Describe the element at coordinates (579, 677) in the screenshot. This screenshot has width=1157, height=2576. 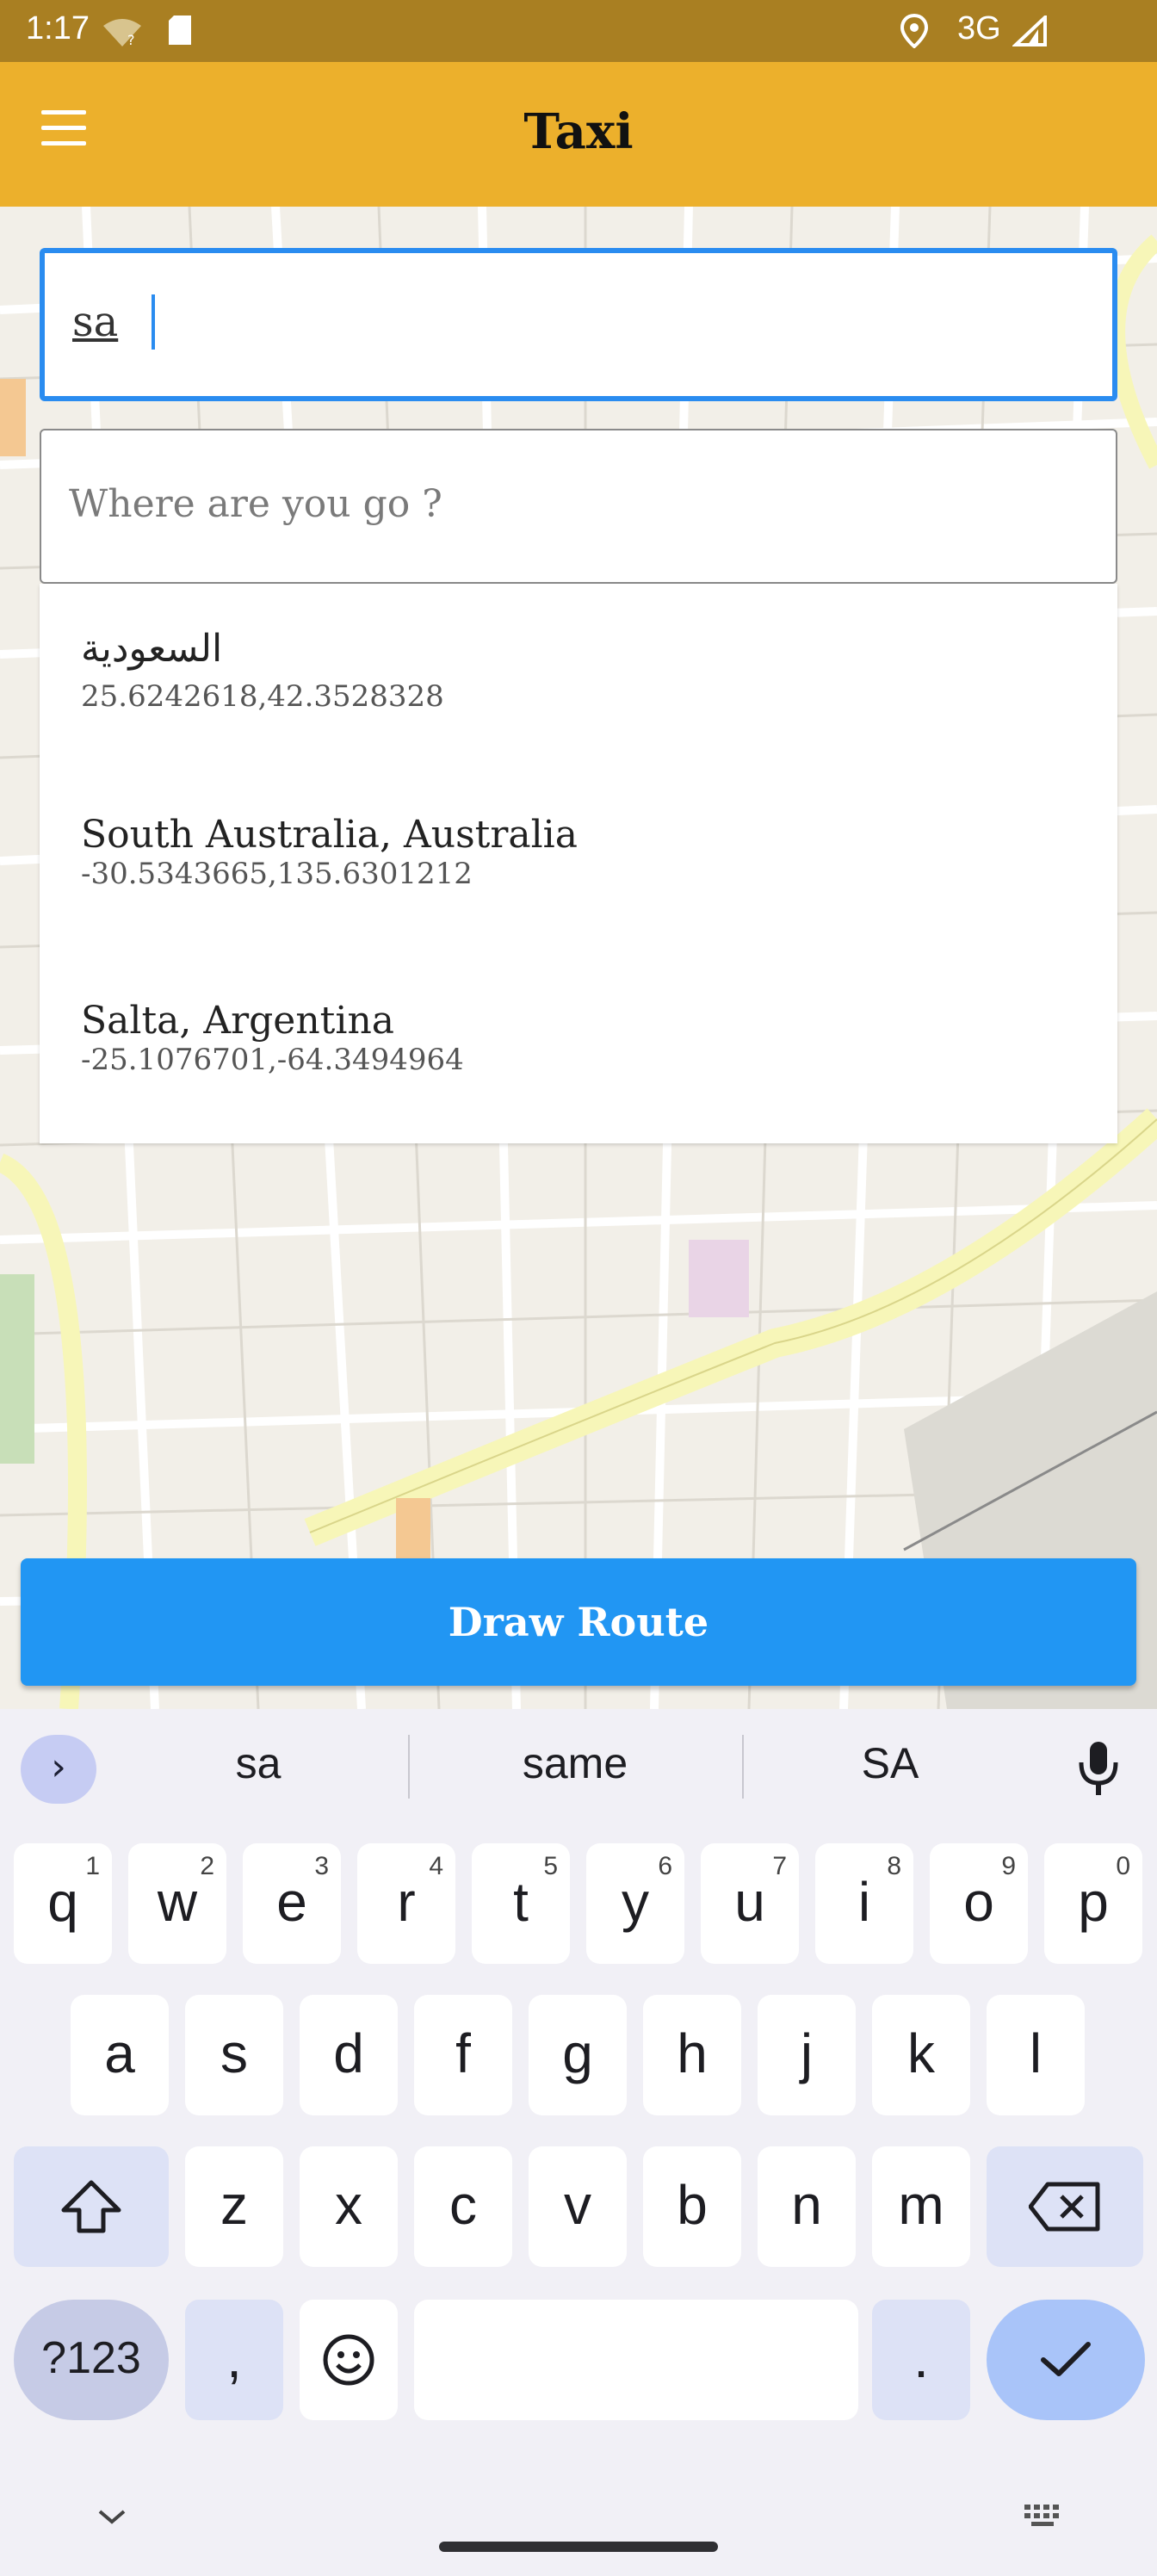
I see `suggestion-item: السعودية 25.6242618,42.3528328` at that location.